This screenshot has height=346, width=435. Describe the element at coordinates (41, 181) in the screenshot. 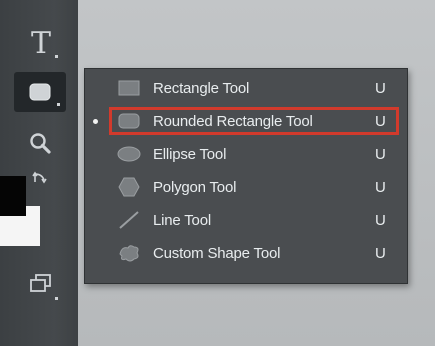

I see `swap-colors-icon` at that location.